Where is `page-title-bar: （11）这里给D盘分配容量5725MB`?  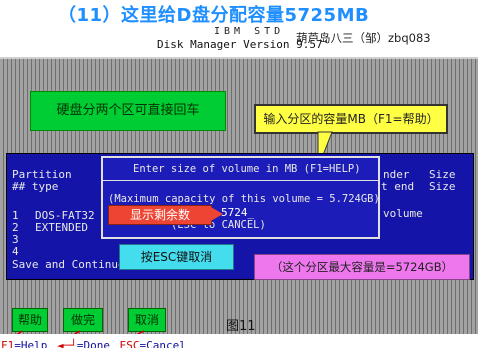
page-title-bar: （11）这里给D盘分配容量5725MB is located at coordinates (239, 13).